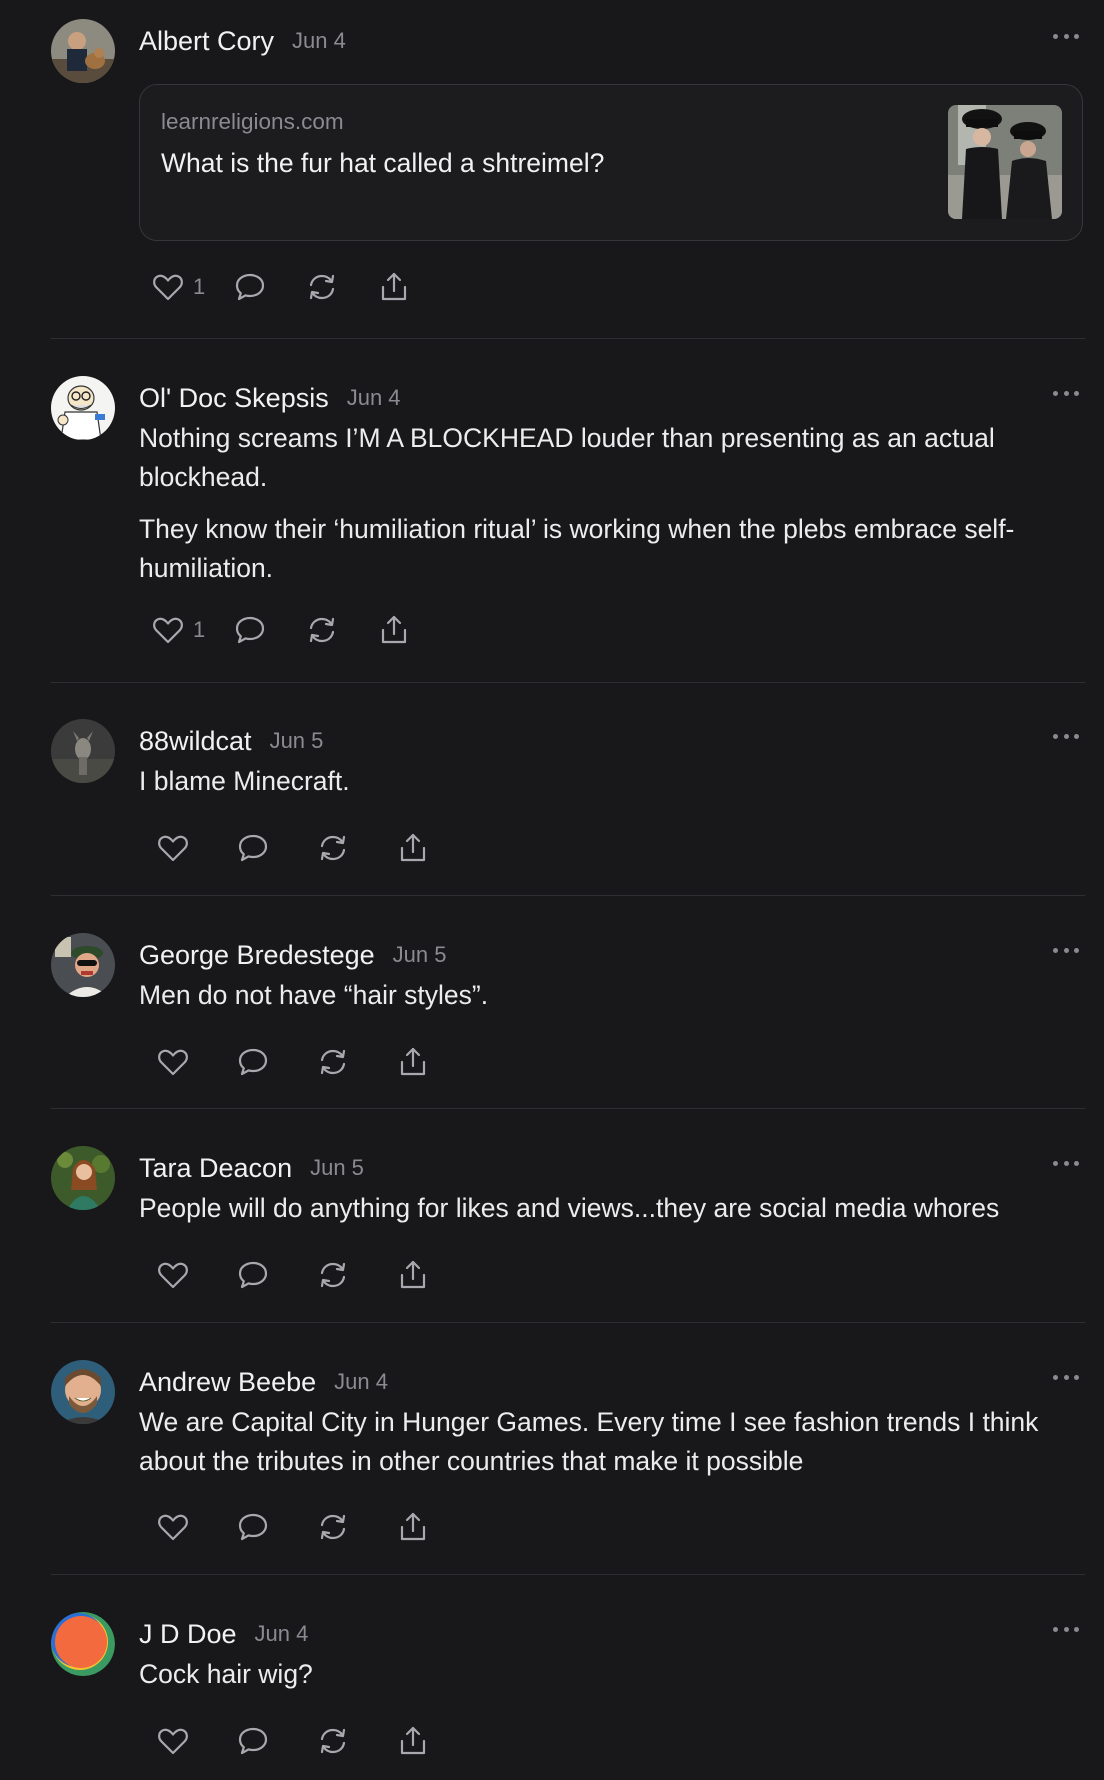 Image resolution: width=1104 pixels, height=1780 pixels. What do you see at coordinates (234, 398) in the screenshot?
I see `author-name: Ol' Doc Skepsis` at bounding box center [234, 398].